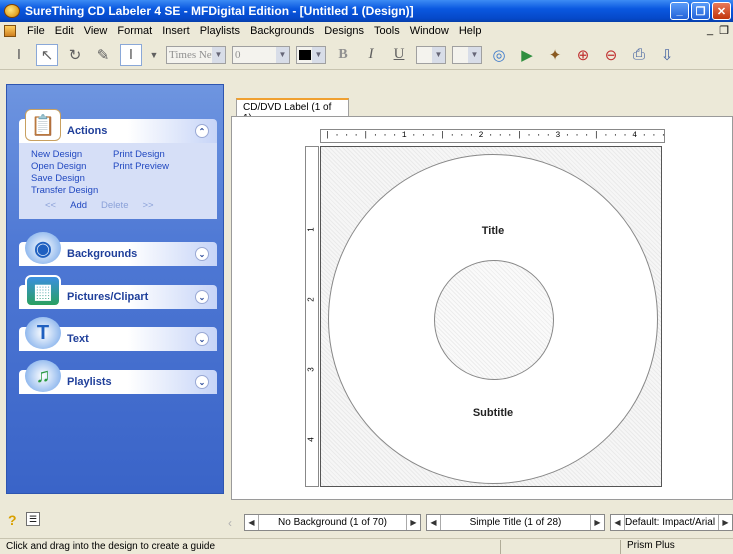  Describe the element at coordinates (344, 31) in the screenshot. I see `menu-designs: Designs` at that location.